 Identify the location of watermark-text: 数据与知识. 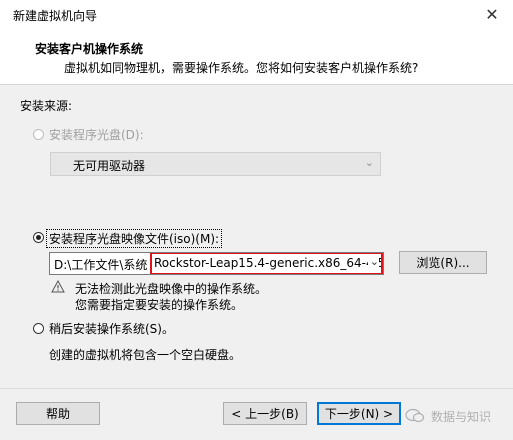
(461, 416).